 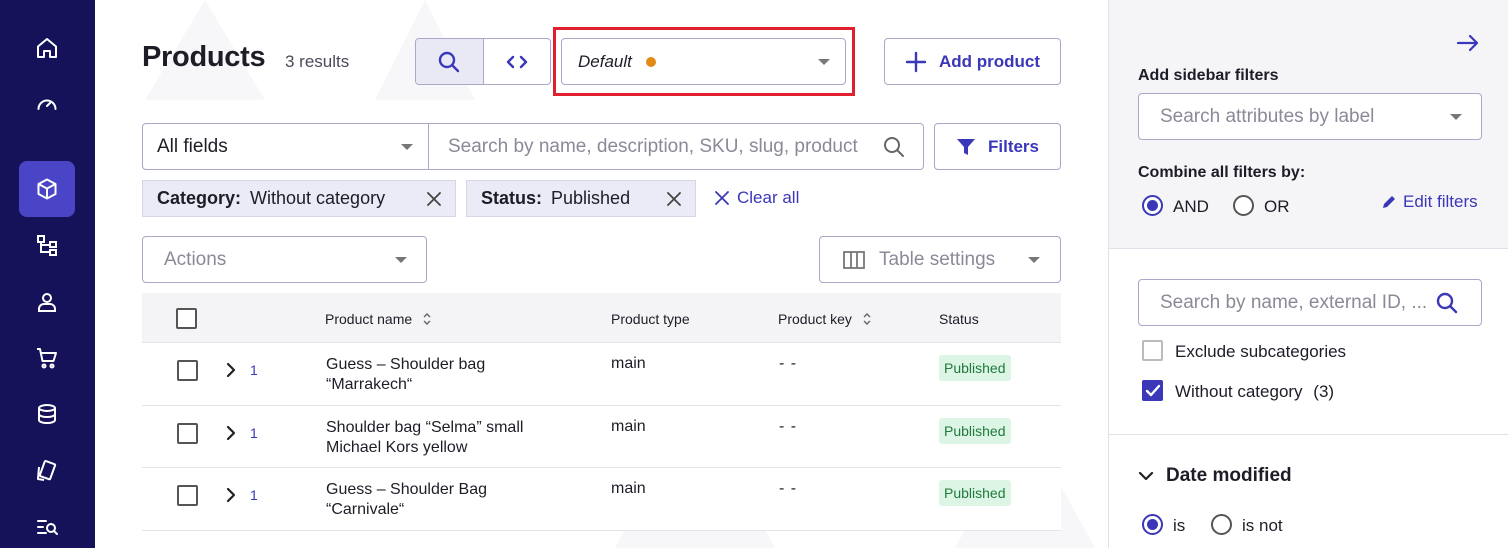 I want to click on clear-all-label: Clear all, so click(x=768, y=197).